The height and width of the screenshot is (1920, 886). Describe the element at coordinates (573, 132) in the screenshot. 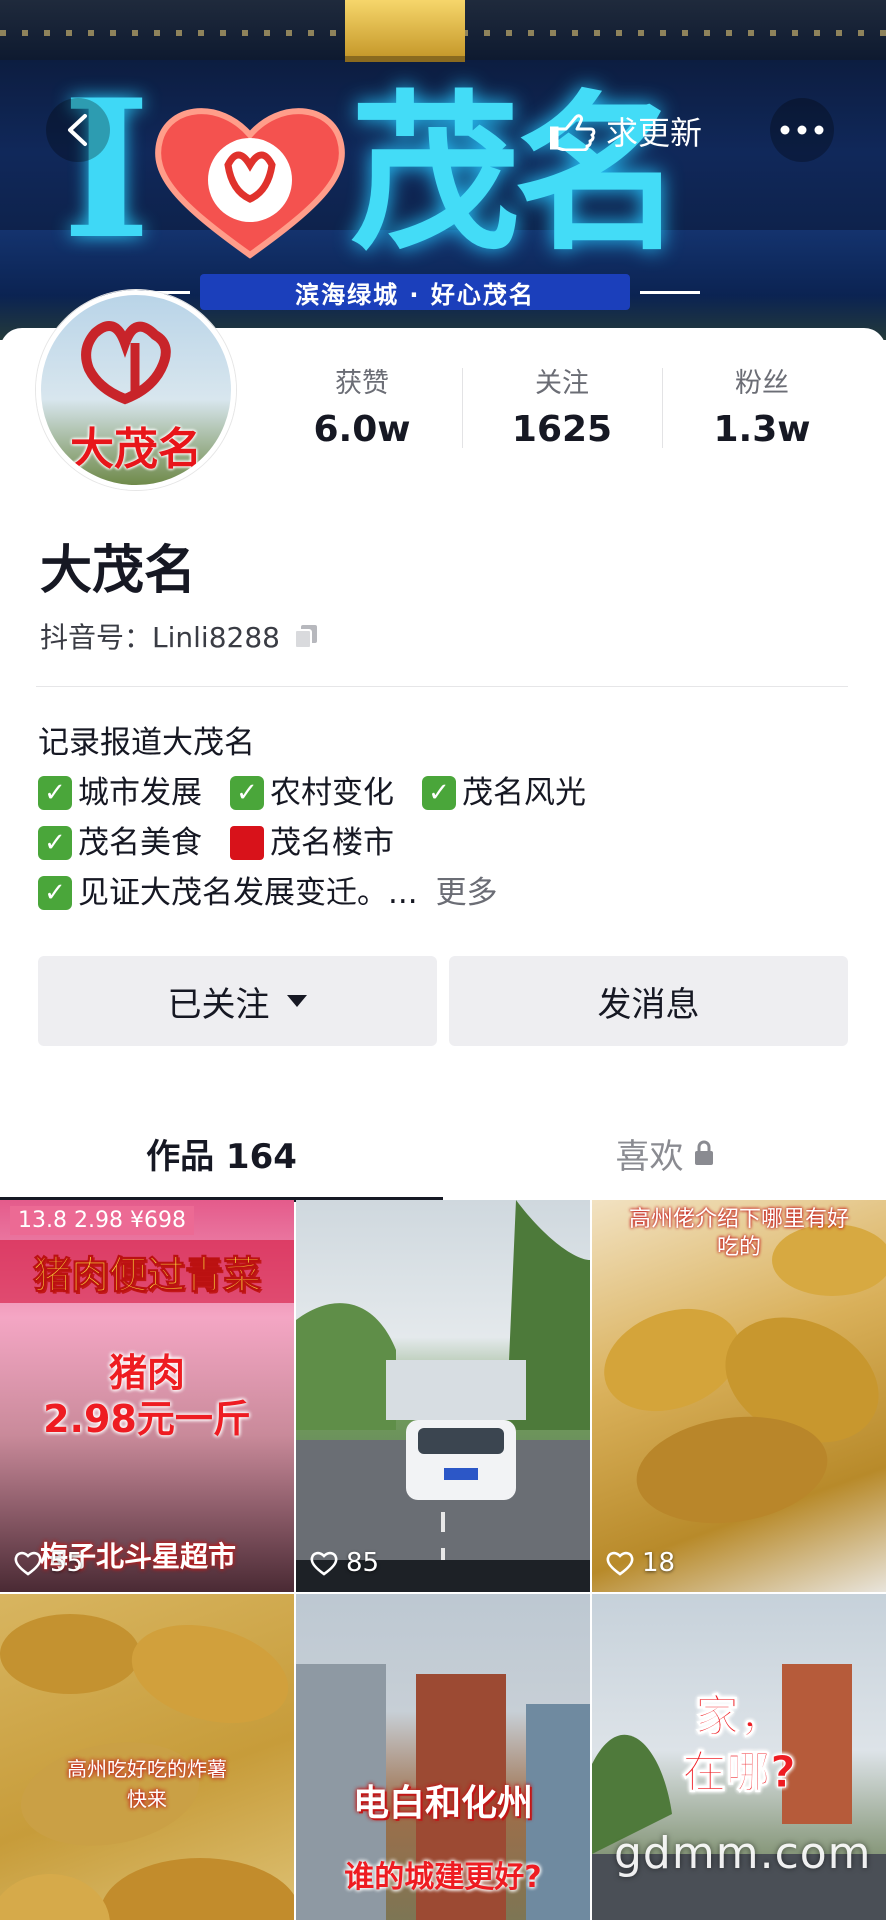

I see `pointing-hand-icon` at that location.